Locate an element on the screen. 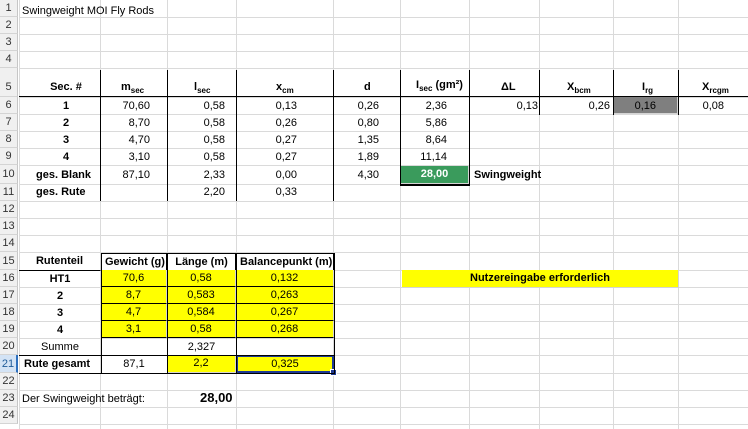 The image size is (748, 429). row-header: 12 is located at coordinates (9, 209).